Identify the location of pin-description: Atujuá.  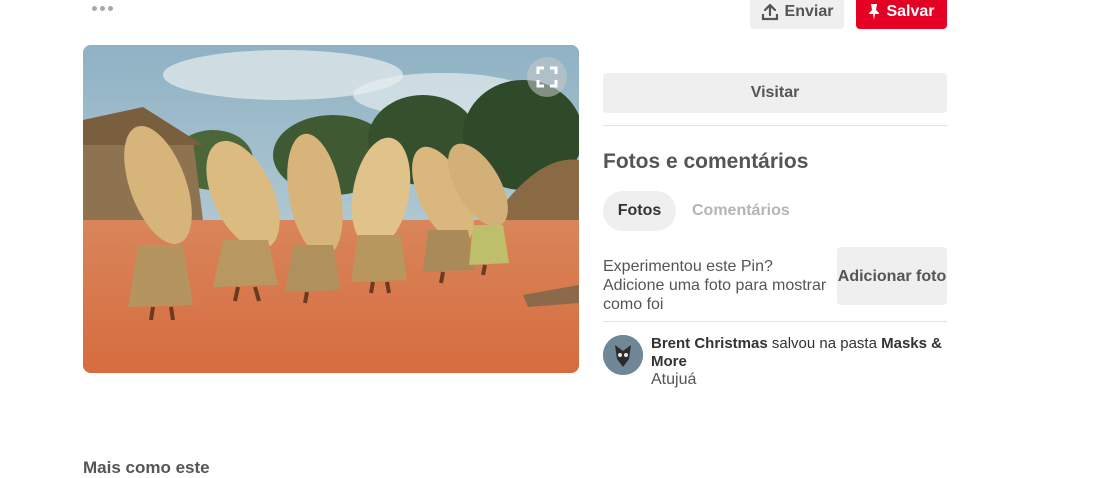
(674, 379).